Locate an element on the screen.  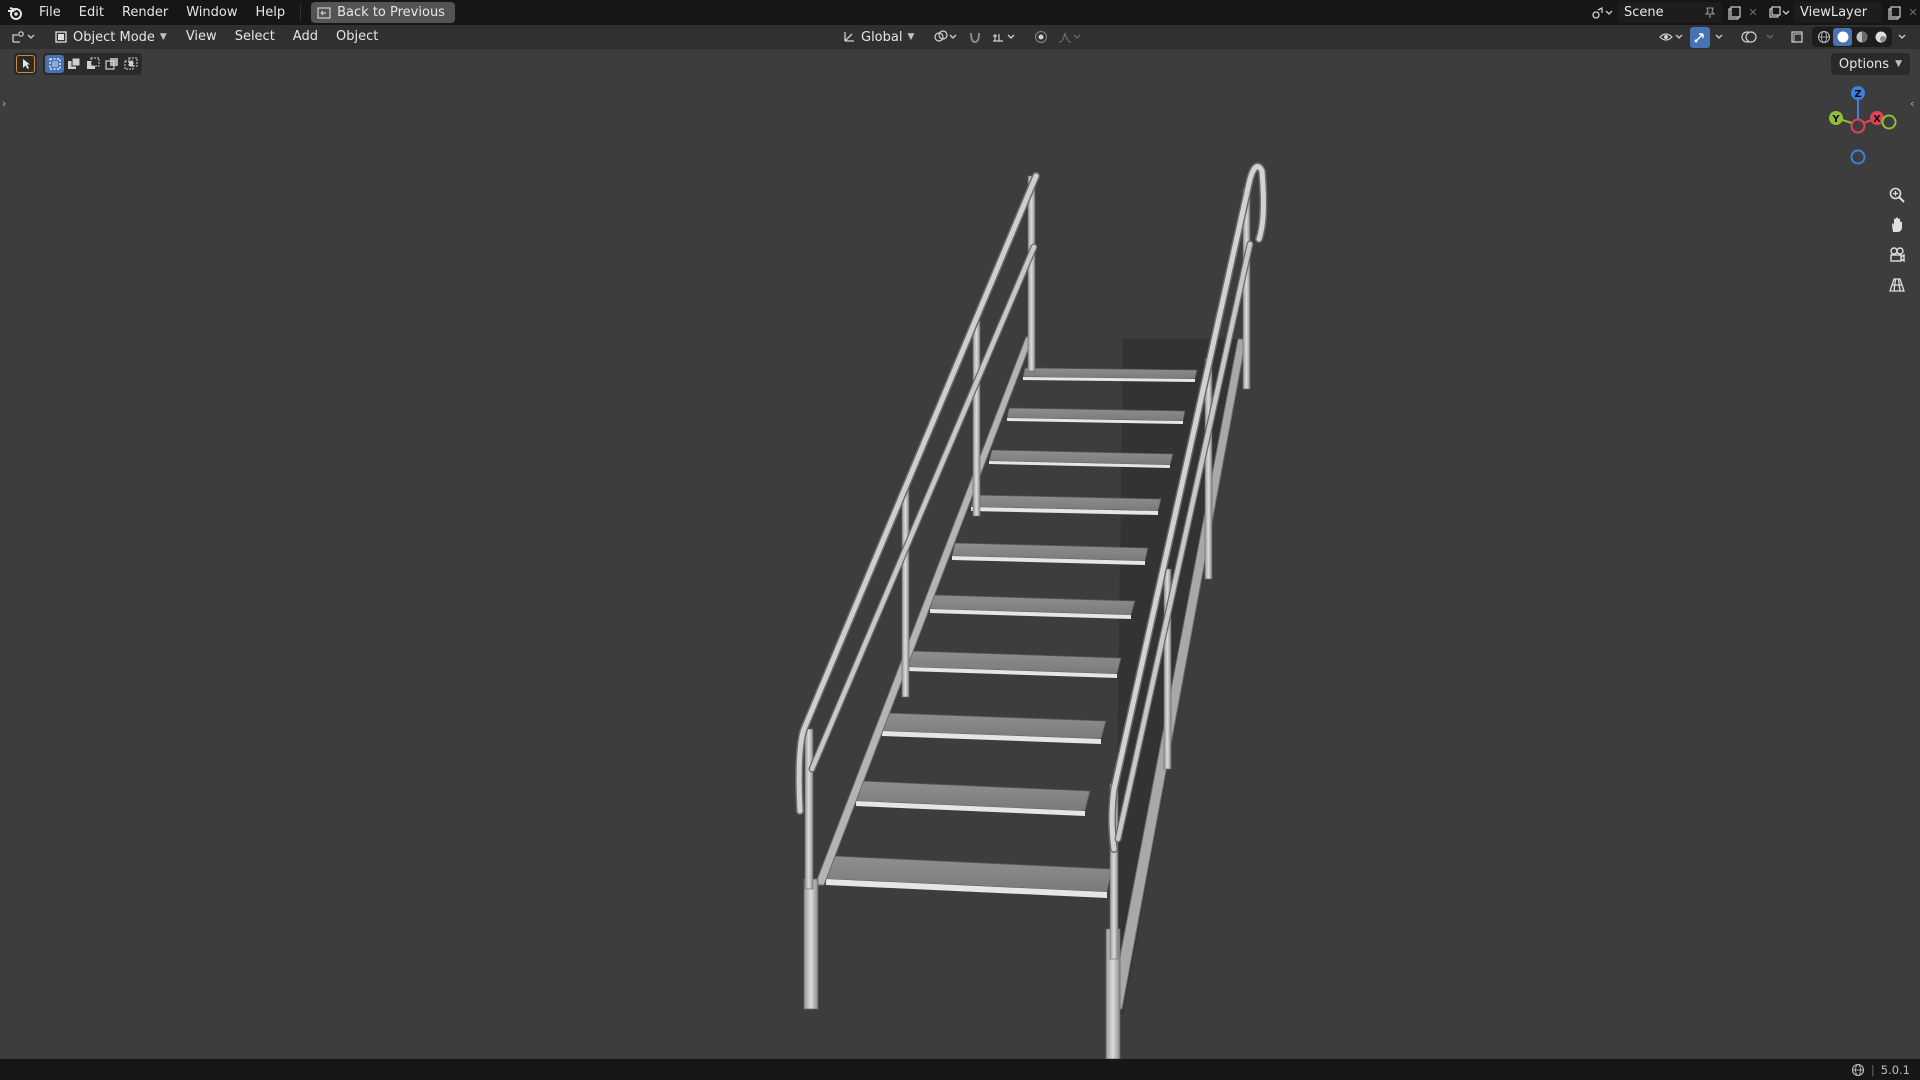
menu-window: Window is located at coordinates (211, 12).